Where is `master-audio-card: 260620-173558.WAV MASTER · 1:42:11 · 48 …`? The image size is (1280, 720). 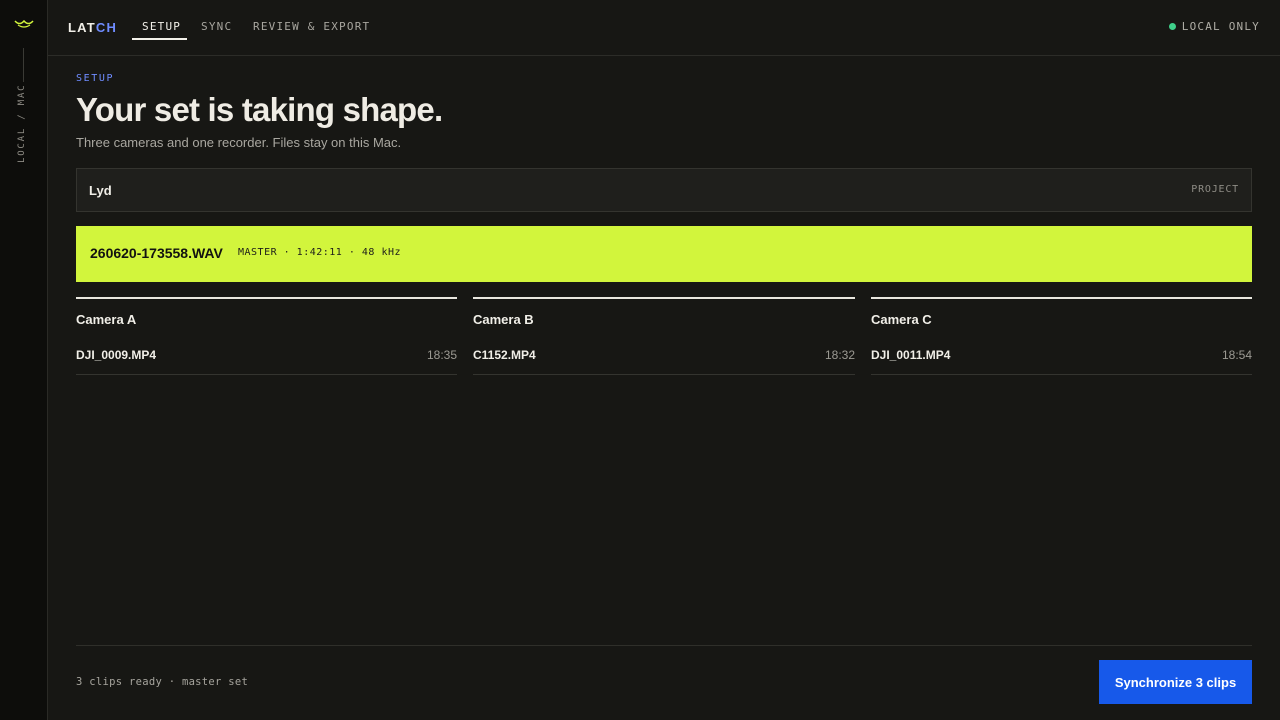 master-audio-card: 260620-173558.WAV MASTER · 1:42:11 · 48 … is located at coordinates (664, 254).